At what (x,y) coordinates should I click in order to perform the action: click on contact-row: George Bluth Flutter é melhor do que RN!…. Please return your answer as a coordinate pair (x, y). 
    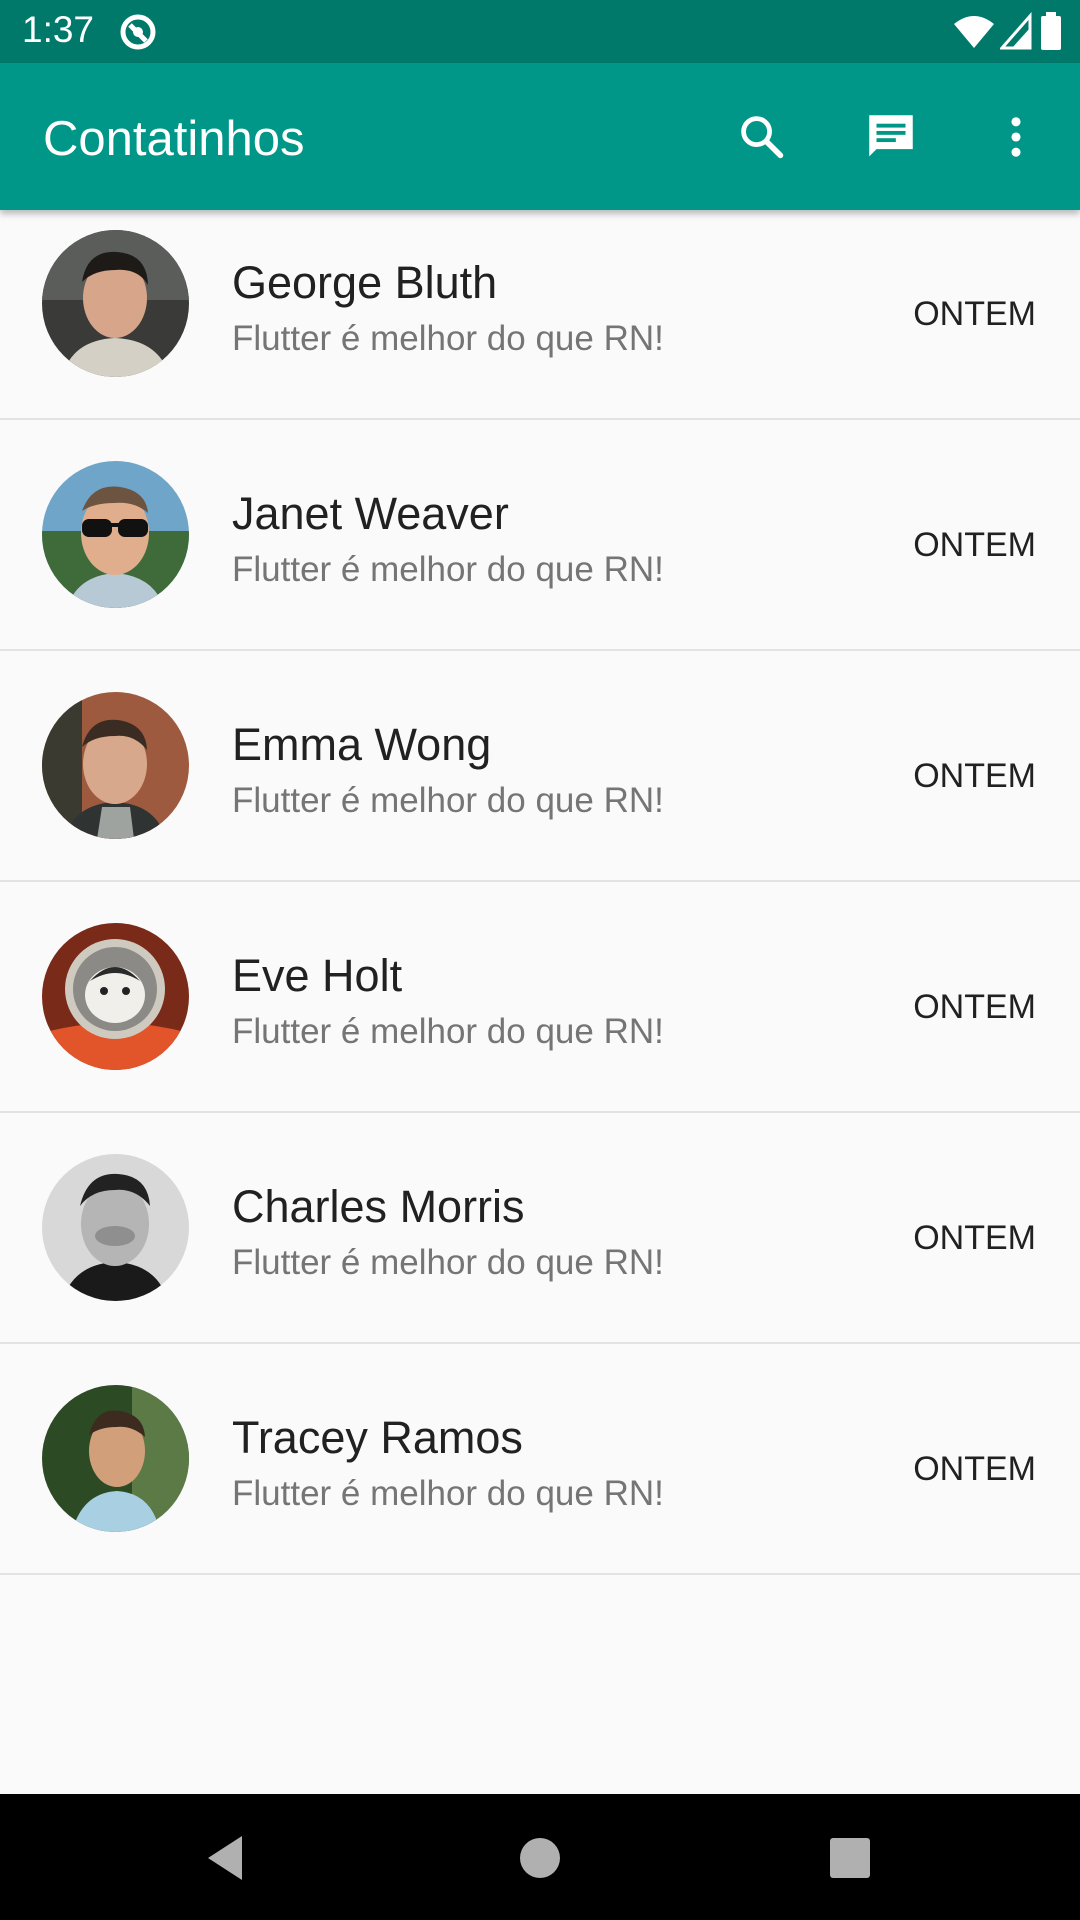
    Looking at the image, I should click on (540, 315).